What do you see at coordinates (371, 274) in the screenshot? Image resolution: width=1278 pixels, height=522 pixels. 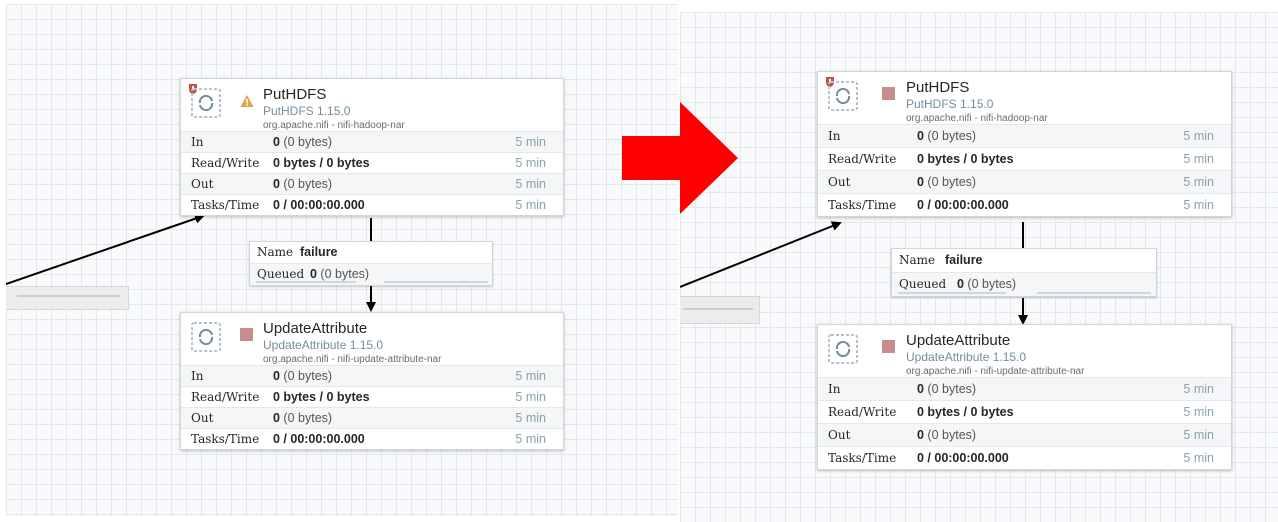 I see `connection-queued-row: Queued 0 (0 bytes)` at bounding box center [371, 274].